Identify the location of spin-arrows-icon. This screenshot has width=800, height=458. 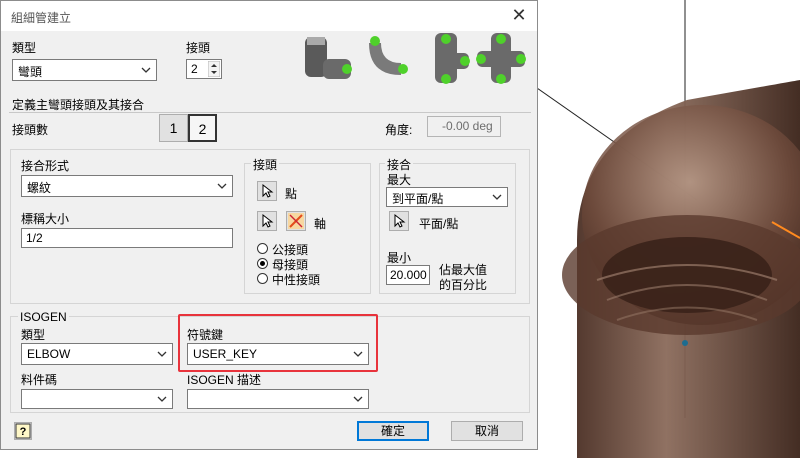
(214, 69).